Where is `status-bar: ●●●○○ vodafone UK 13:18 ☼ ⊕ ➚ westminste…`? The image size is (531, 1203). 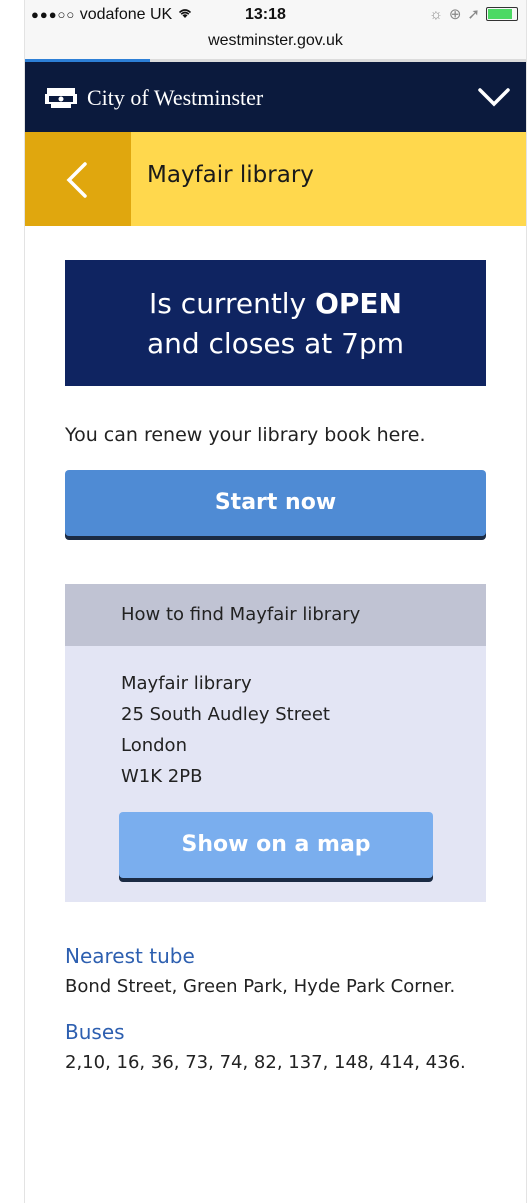 status-bar: ●●●○○ vodafone UK 13:18 ☼ ⊕ ➚ westminste… is located at coordinates (275, 31).